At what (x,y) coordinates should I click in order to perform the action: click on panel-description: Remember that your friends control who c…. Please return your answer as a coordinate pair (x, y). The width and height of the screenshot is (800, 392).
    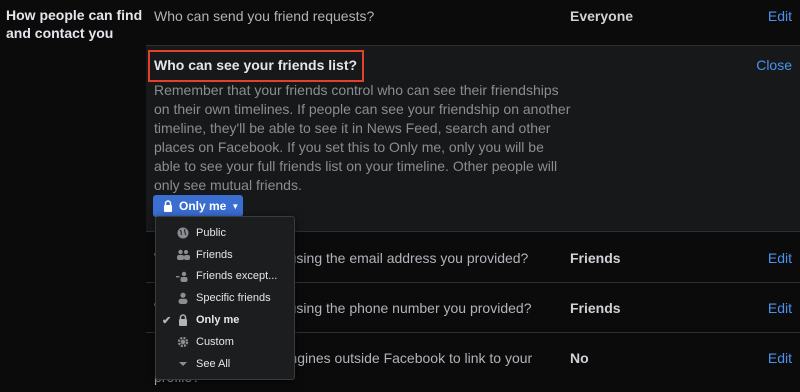
    Looking at the image, I should click on (362, 137).